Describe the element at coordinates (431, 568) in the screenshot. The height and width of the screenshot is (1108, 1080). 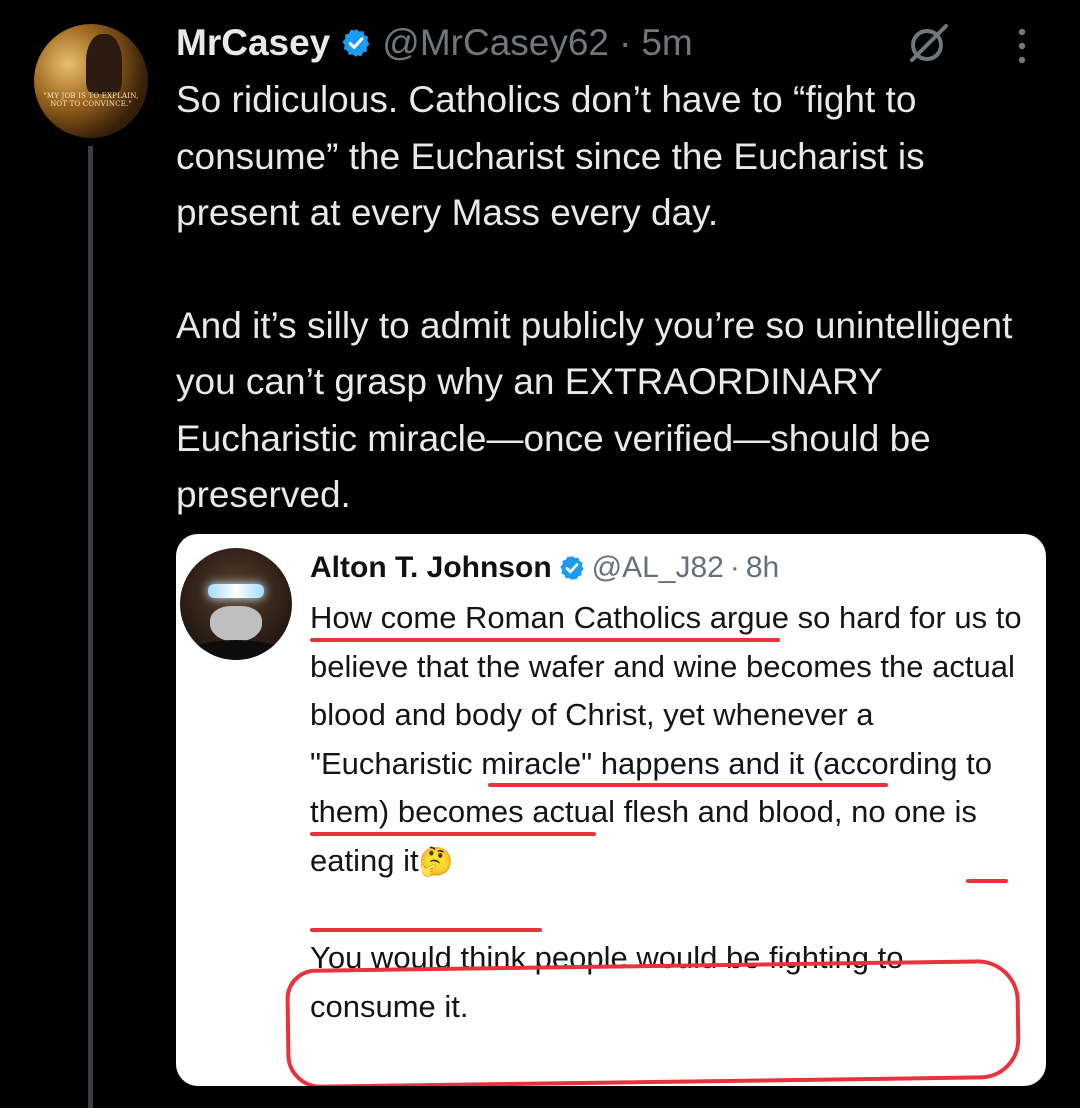
I see `quoted-author-name: Alton T. Johnson` at that location.